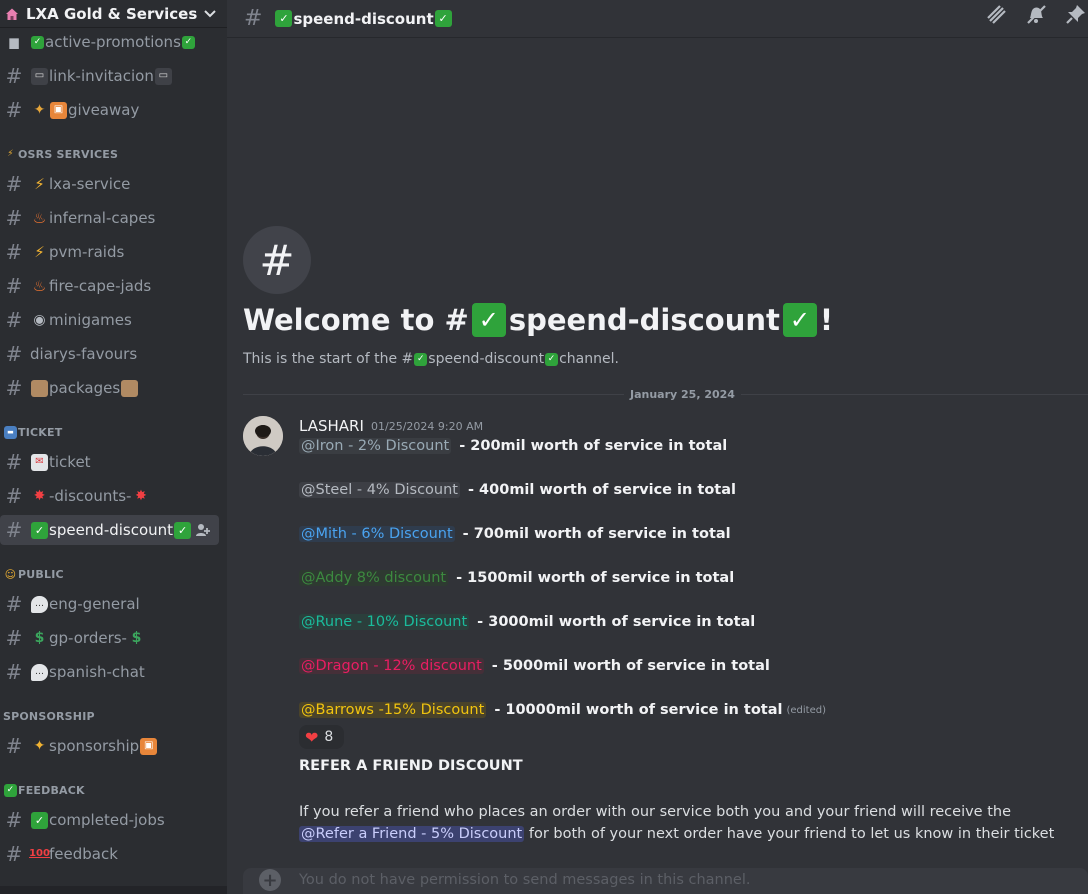 The image size is (1088, 894). Describe the element at coordinates (263, 436) in the screenshot. I see `avatar` at that location.